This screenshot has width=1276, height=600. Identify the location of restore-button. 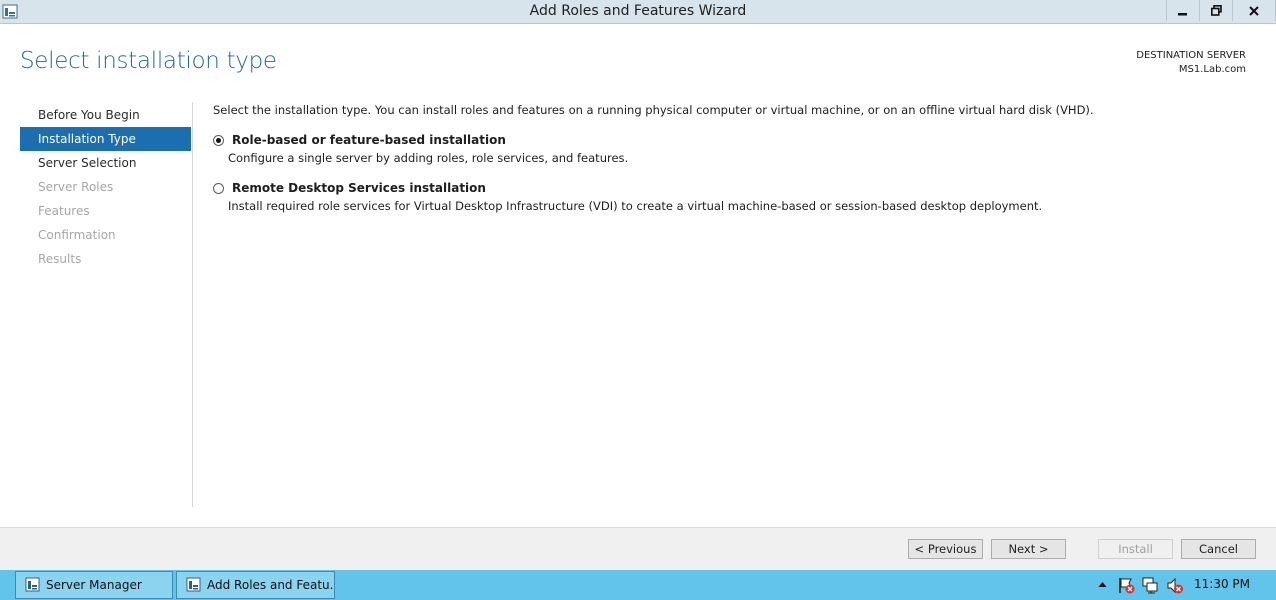
(1215, 10).